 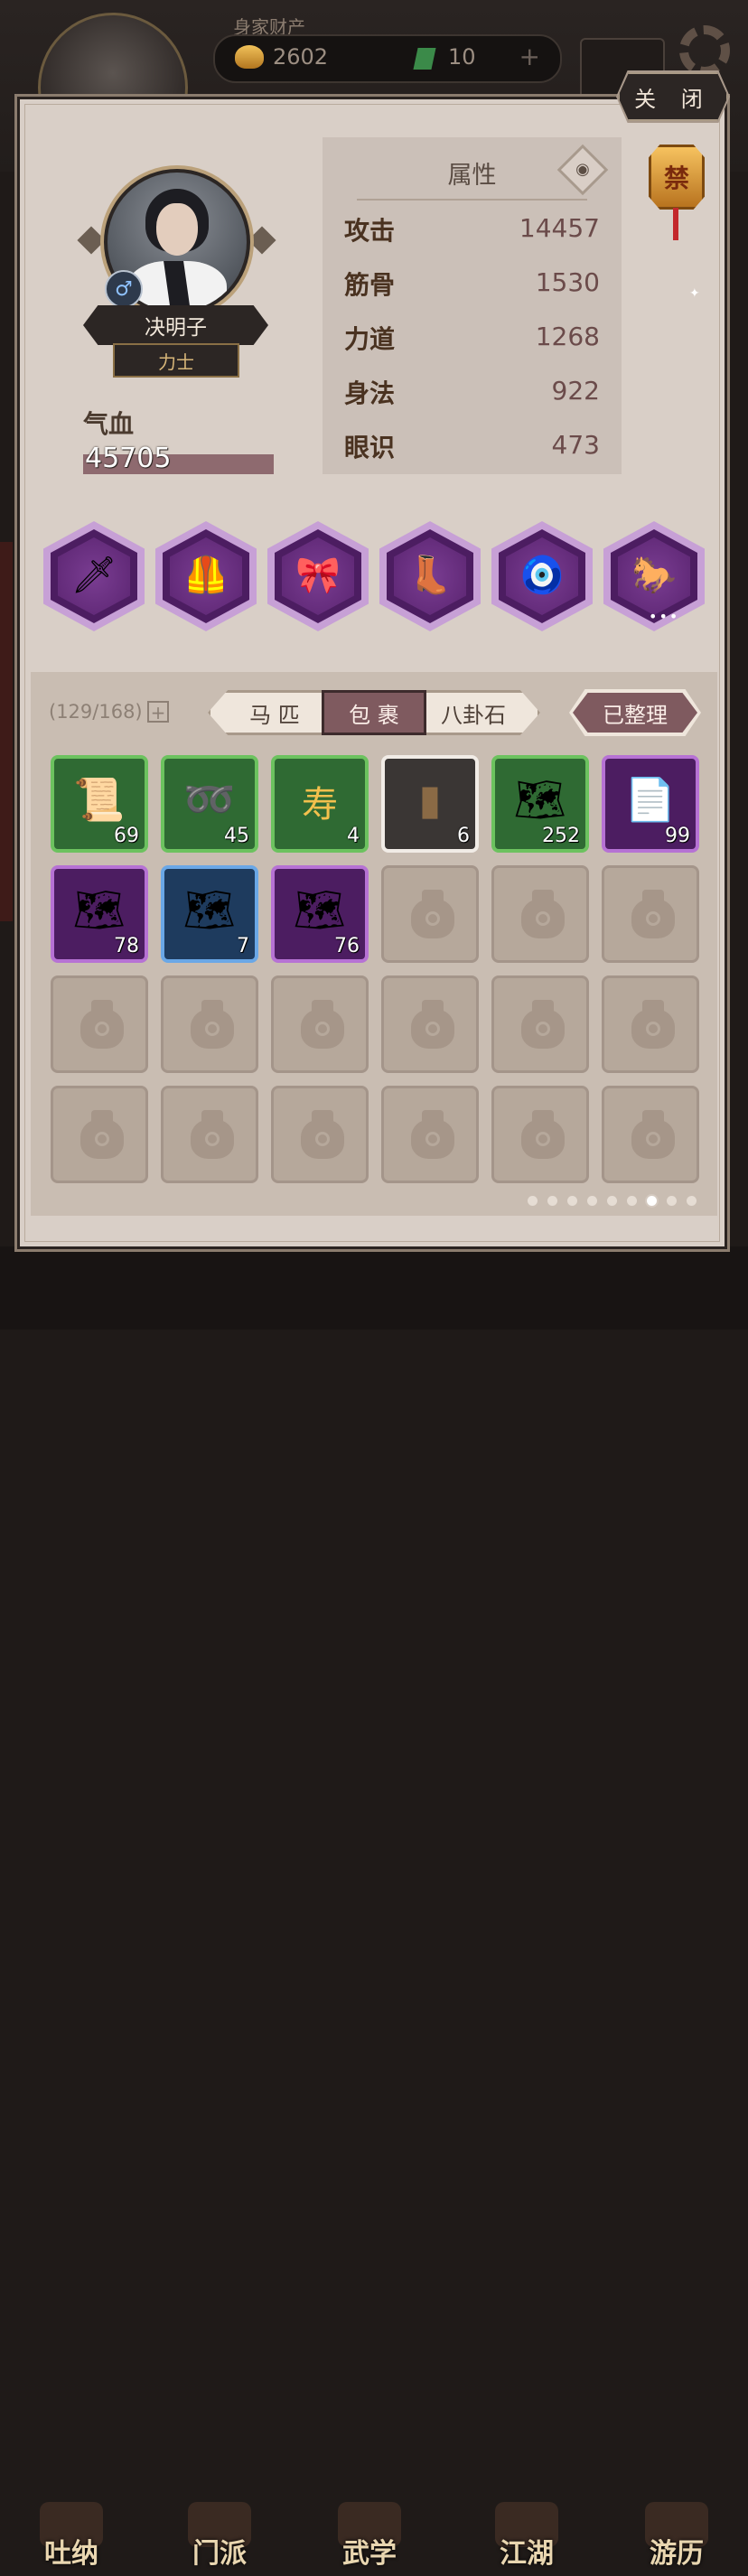 I want to click on male-icon: ♂, so click(x=124, y=289).